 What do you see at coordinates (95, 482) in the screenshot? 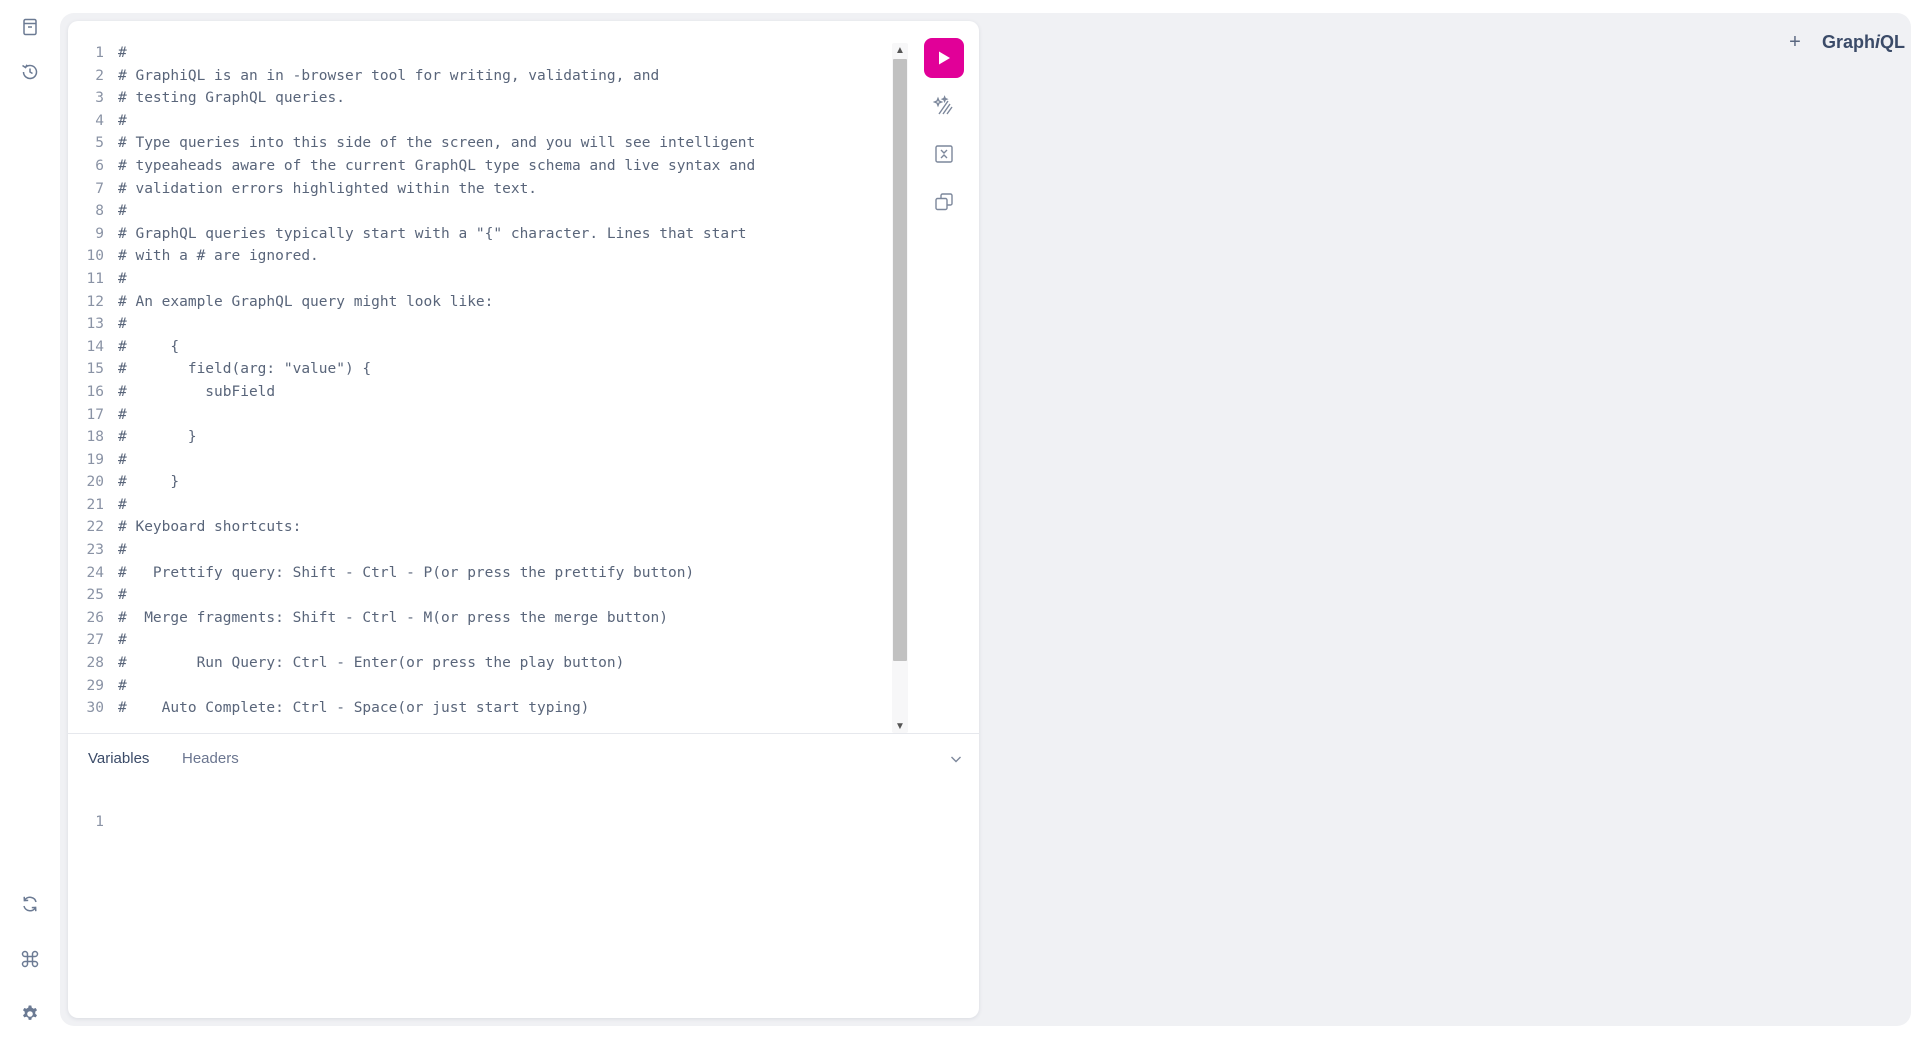
I see `line-number: 20` at bounding box center [95, 482].